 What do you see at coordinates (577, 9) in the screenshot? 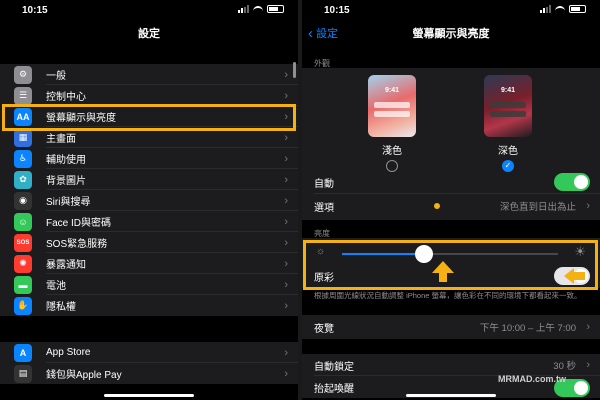
I see `battery-status-icon` at bounding box center [577, 9].